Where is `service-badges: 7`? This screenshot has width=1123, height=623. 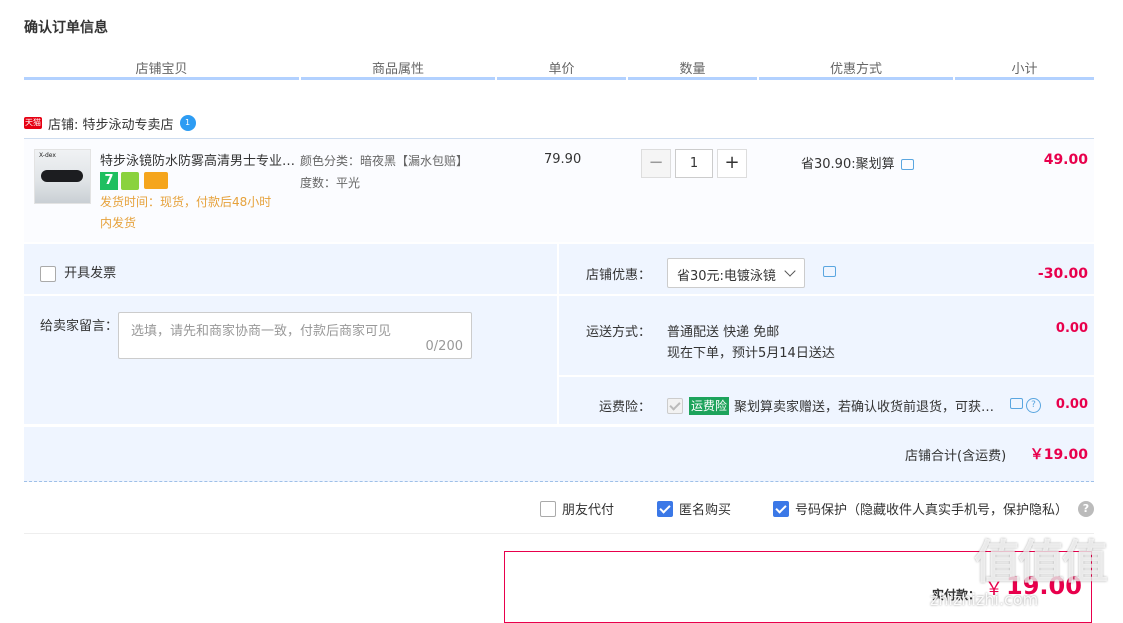
service-badges: 7 is located at coordinates (134, 181).